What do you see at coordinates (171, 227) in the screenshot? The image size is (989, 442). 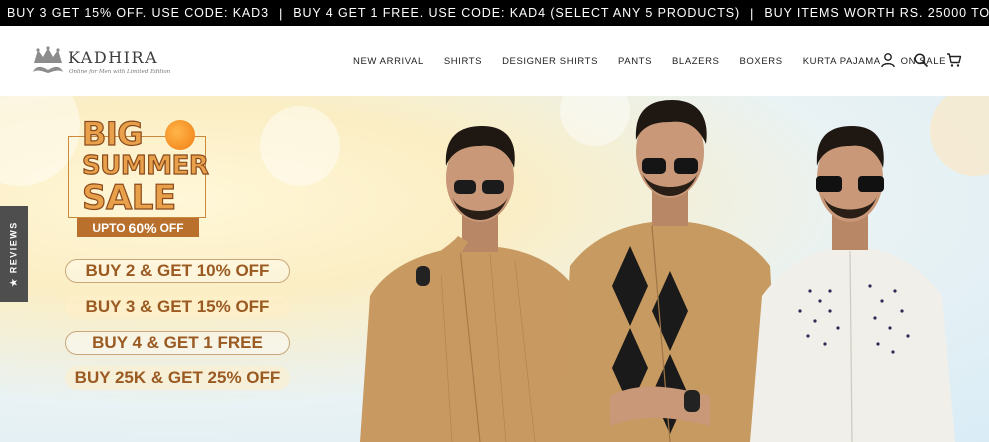 I see `upto-suffix: OFF` at bounding box center [171, 227].